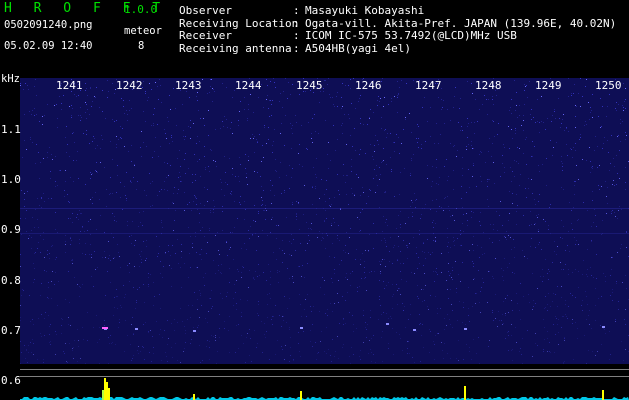  I want to click on frequency-tick-label: 1.0, so click(11, 179).